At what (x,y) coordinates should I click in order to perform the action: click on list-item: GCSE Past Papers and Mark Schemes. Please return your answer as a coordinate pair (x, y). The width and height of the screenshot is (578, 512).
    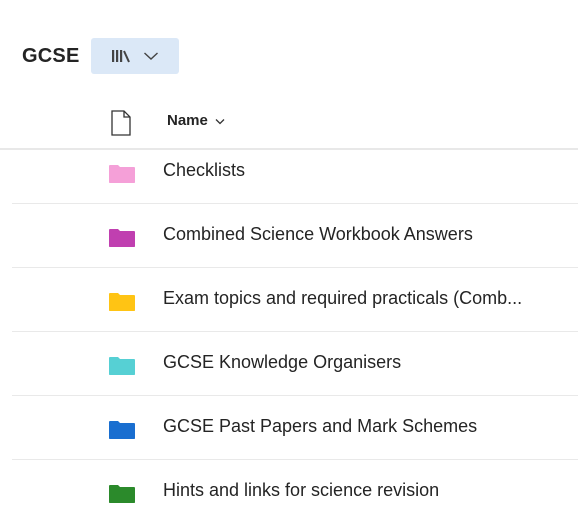
    Looking at the image, I should click on (295, 428).